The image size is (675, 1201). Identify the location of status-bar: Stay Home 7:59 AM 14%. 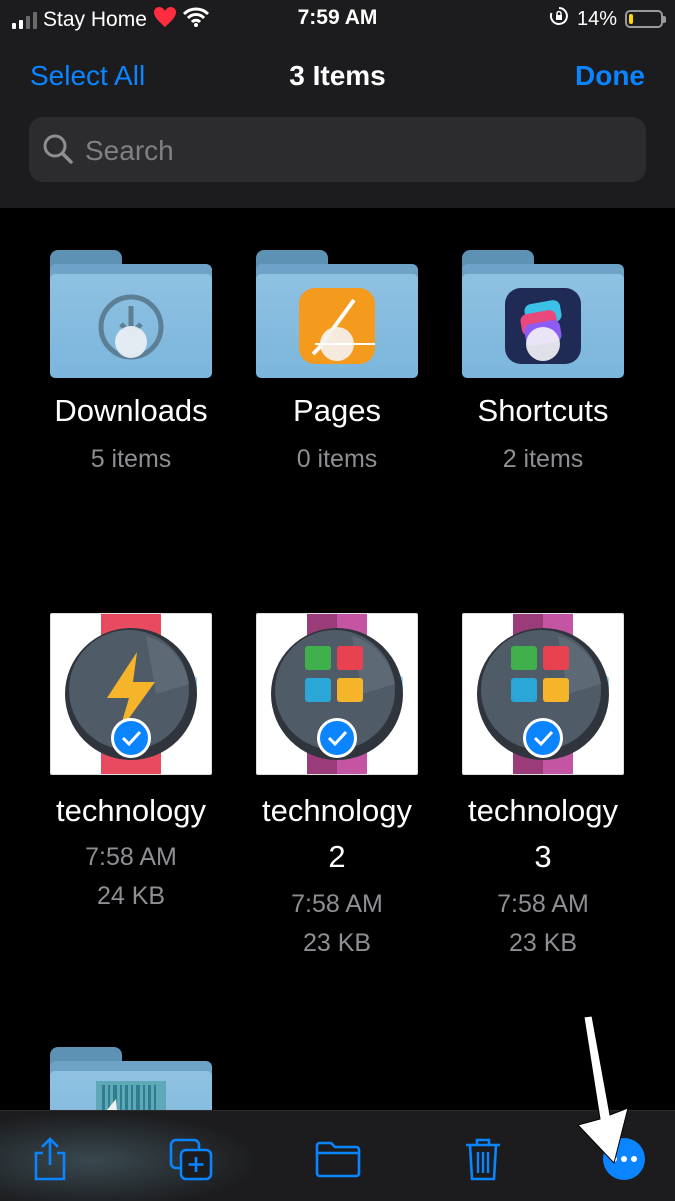
(337, 19).